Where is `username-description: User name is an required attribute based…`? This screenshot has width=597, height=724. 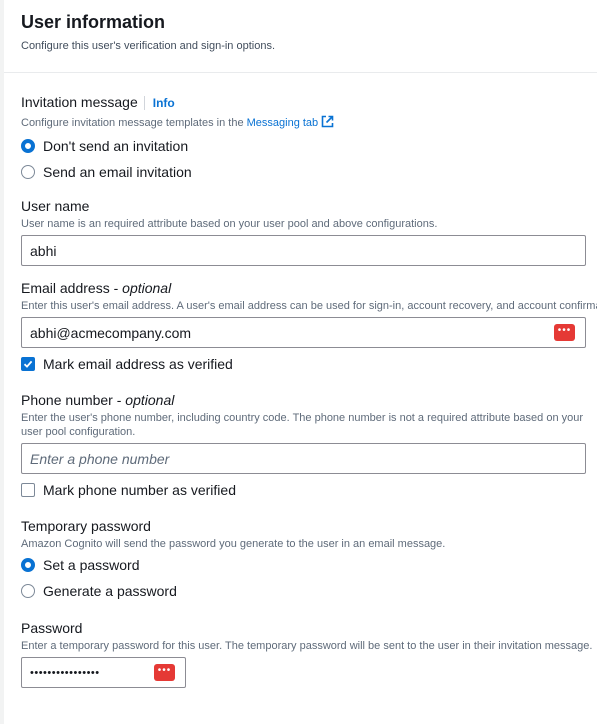 username-description: User name is an required attribute based… is located at coordinates (229, 224).